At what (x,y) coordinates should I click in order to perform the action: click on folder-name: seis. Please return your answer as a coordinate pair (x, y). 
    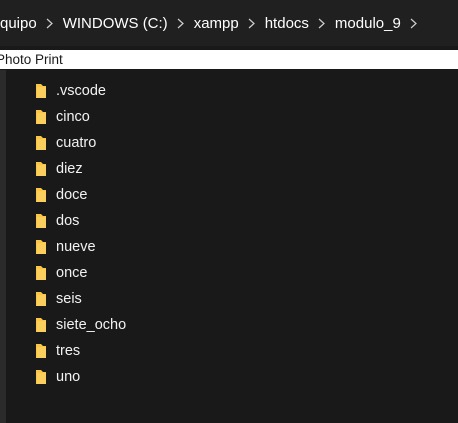
    Looking at the image, I should click on (69, 299).